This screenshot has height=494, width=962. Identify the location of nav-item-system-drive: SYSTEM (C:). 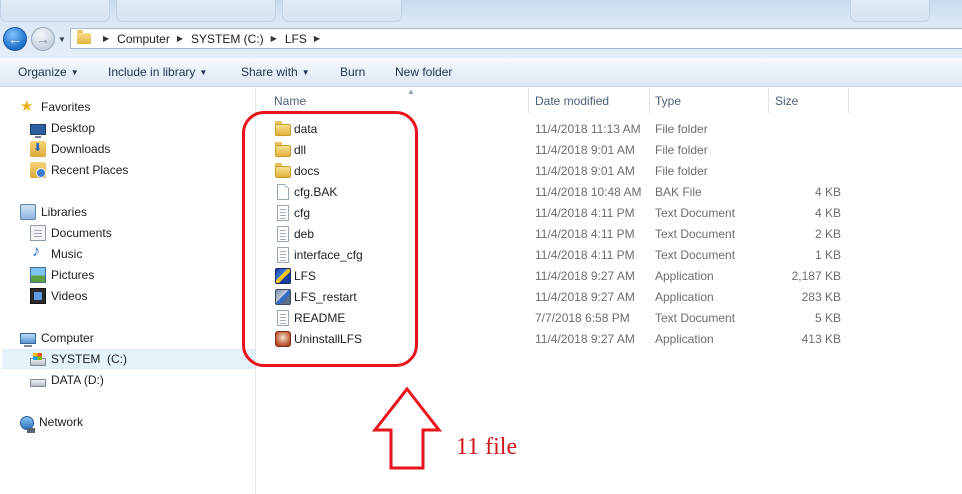
(128, 359).